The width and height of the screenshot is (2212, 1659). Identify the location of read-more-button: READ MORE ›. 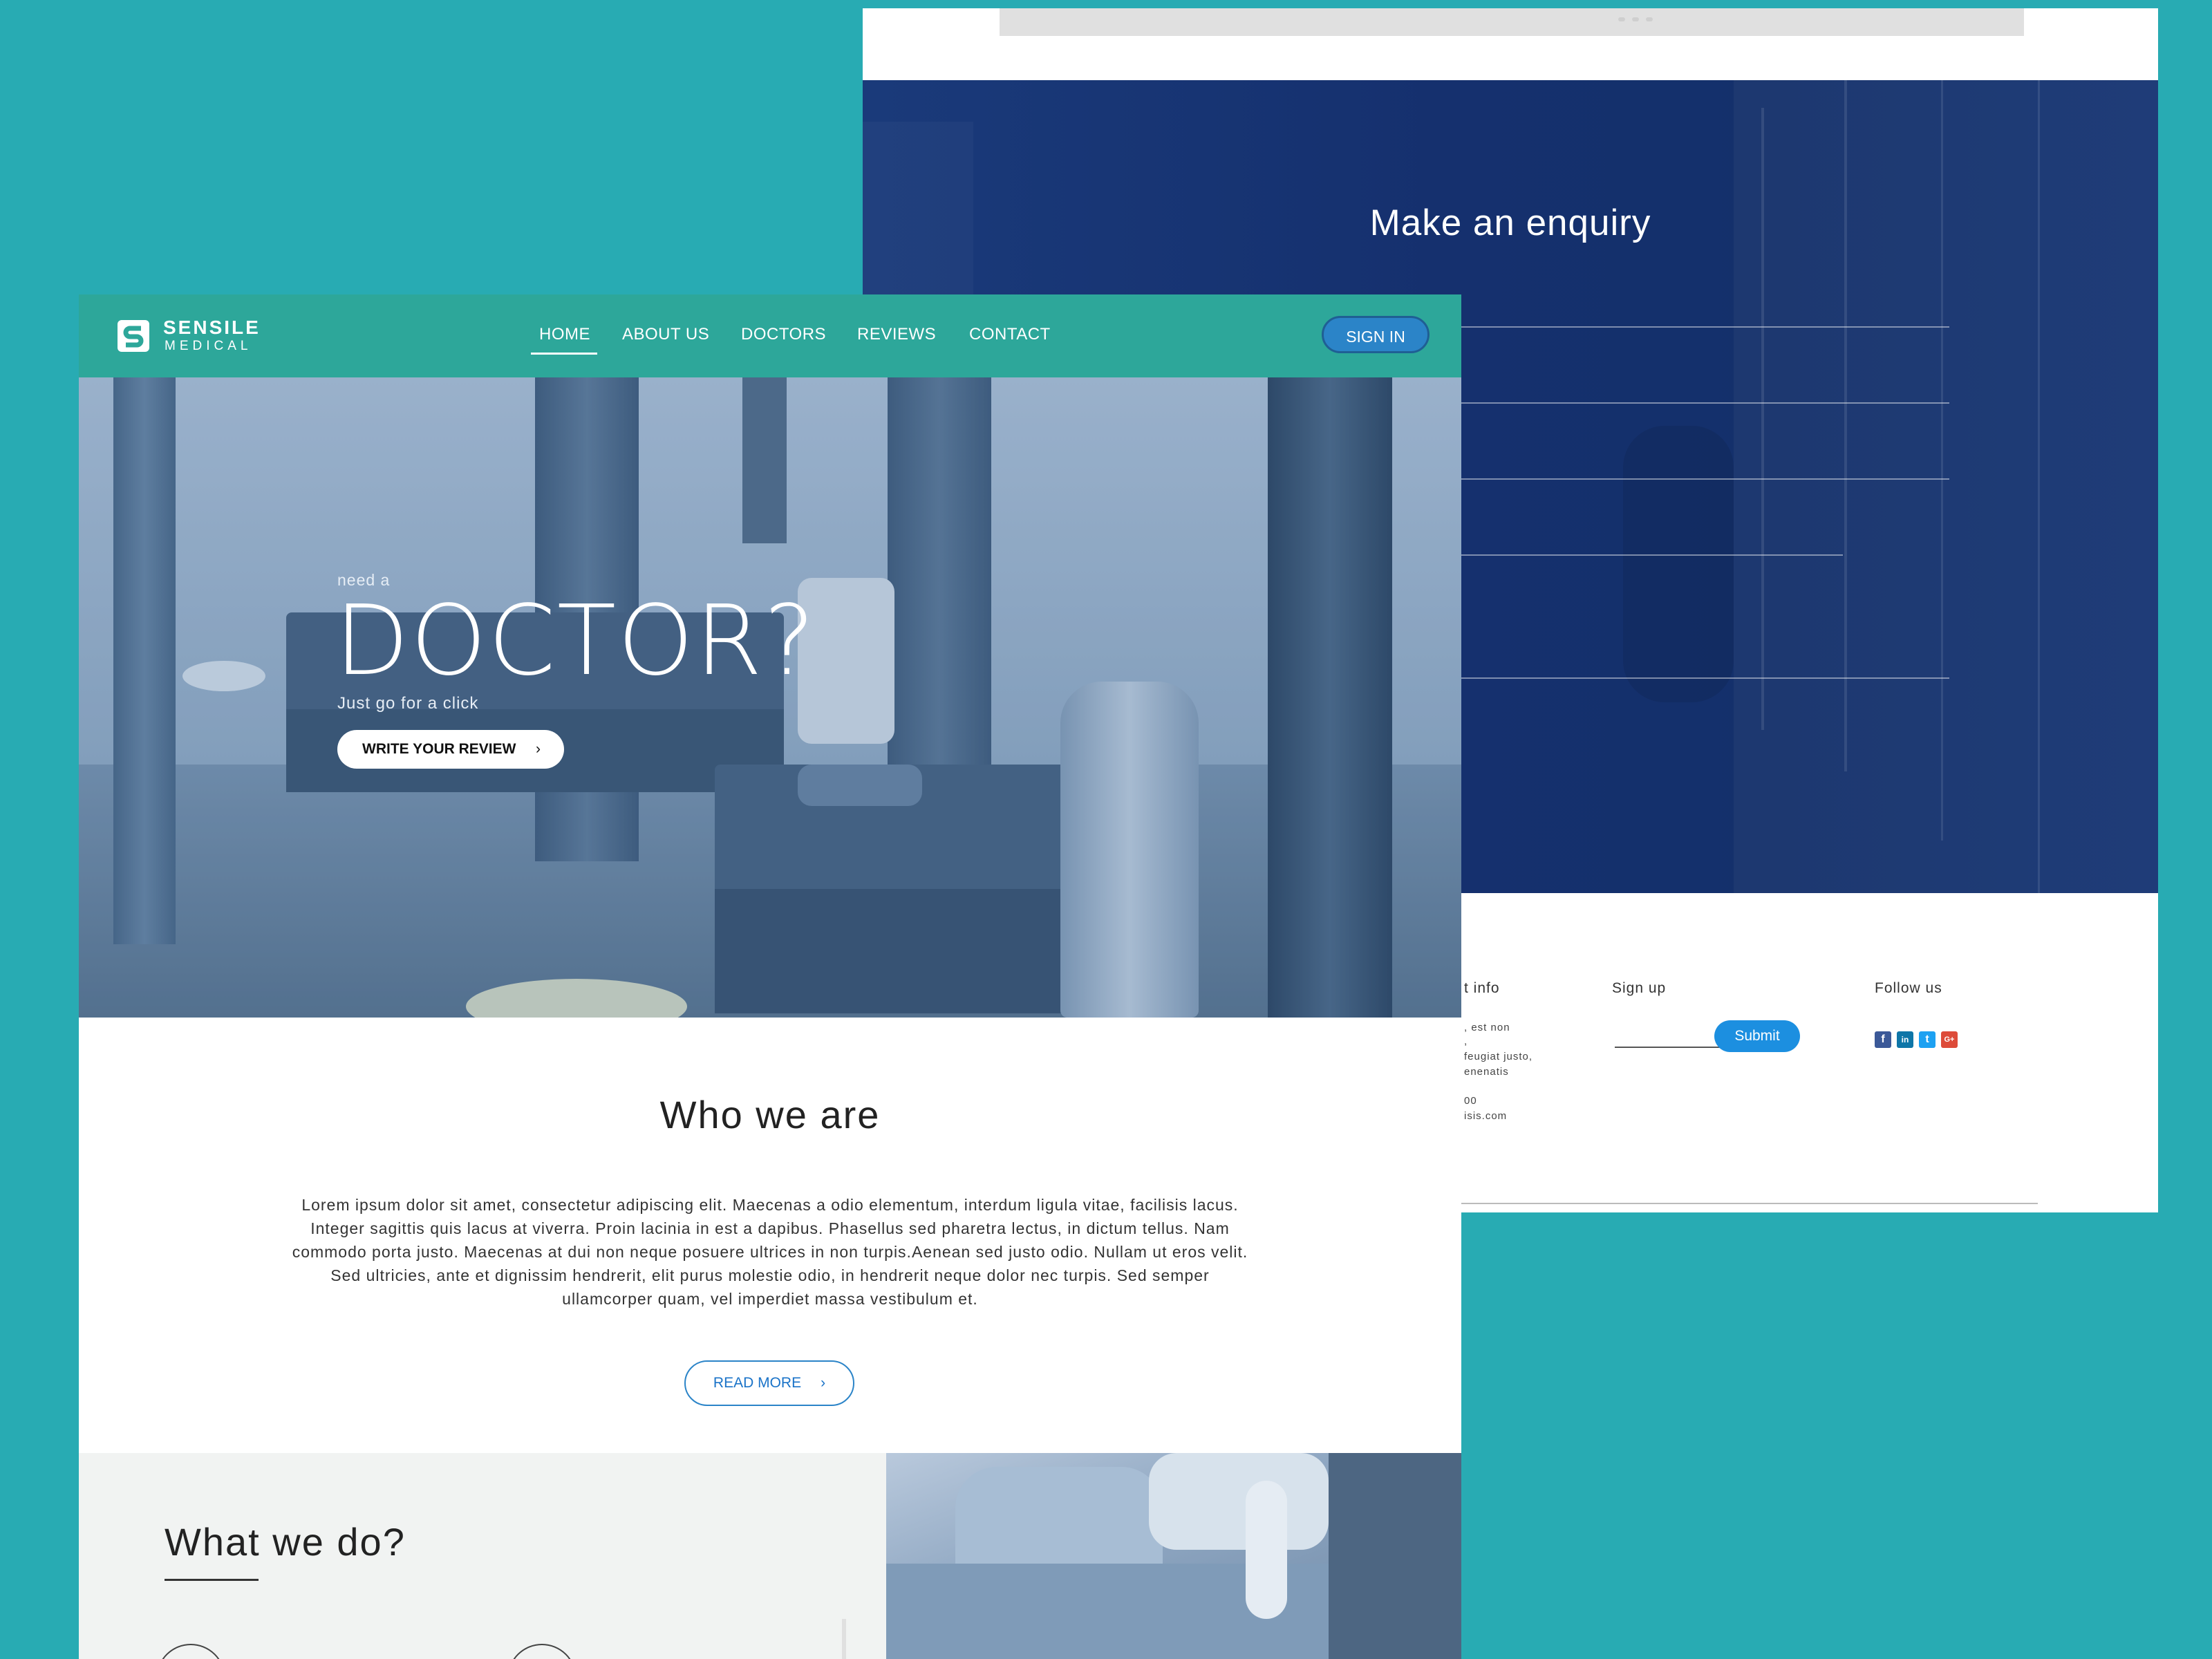
(769, 1383).